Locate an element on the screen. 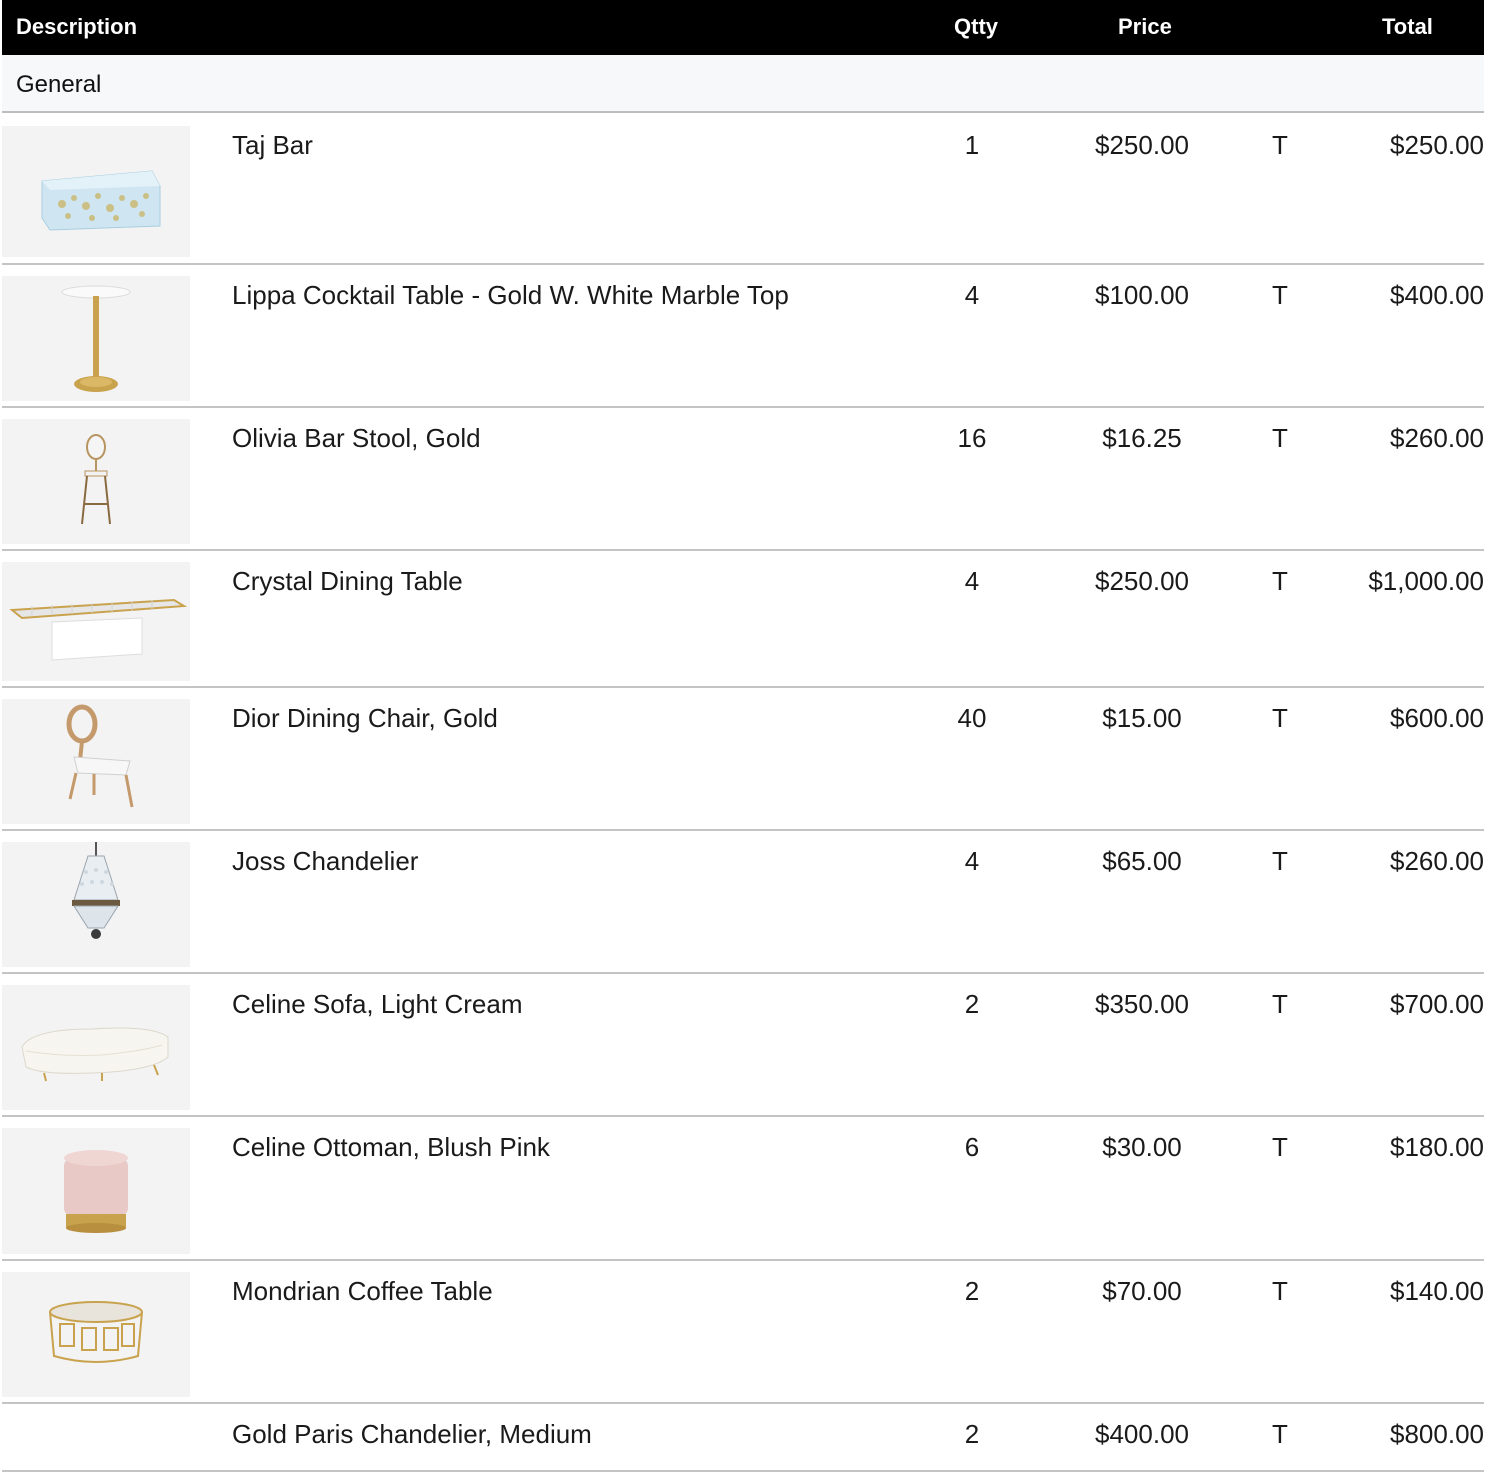 This screenshot has width=1485, height=1472. table-row: Joss Chandelier 4 $65.00 T $260.00 is located at coordinates (743, 902).